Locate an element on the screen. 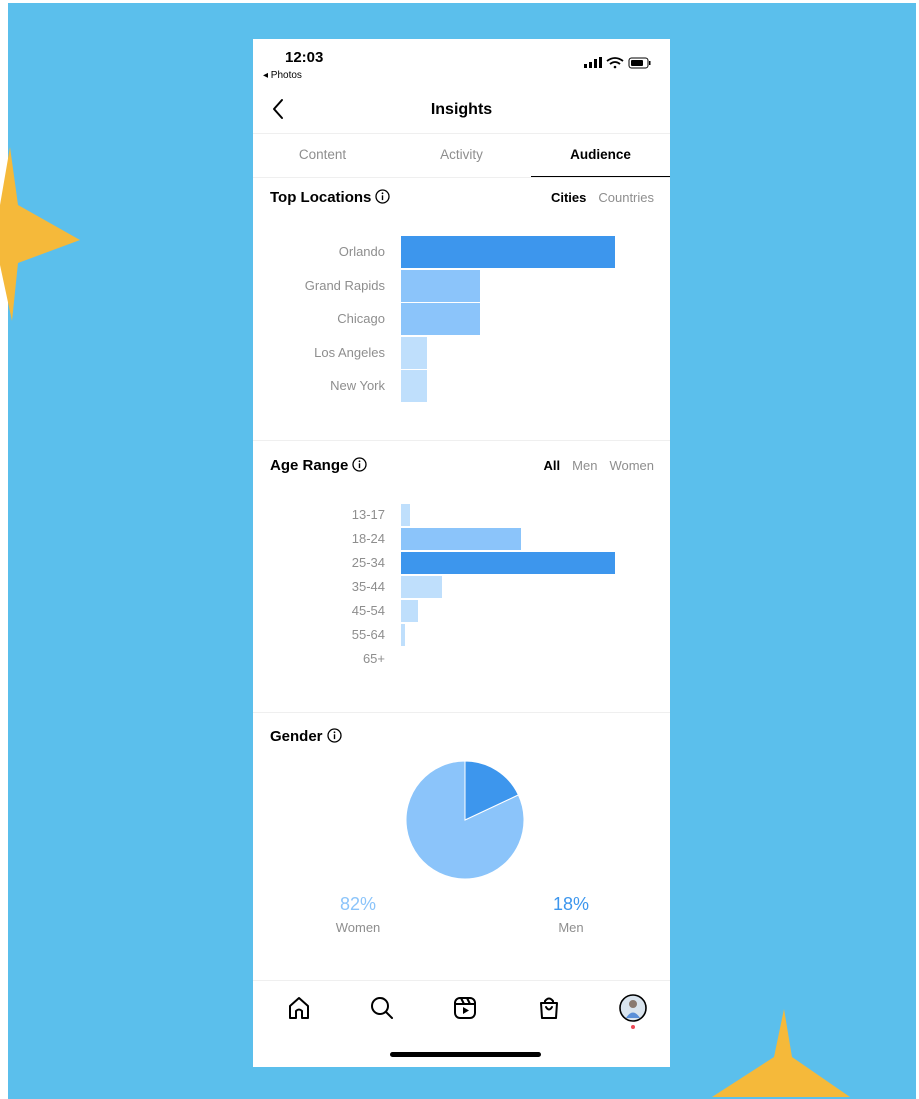 The height and width of the screenshot is (1099, 919). women-label: Women is located at coordinates (358, 927).